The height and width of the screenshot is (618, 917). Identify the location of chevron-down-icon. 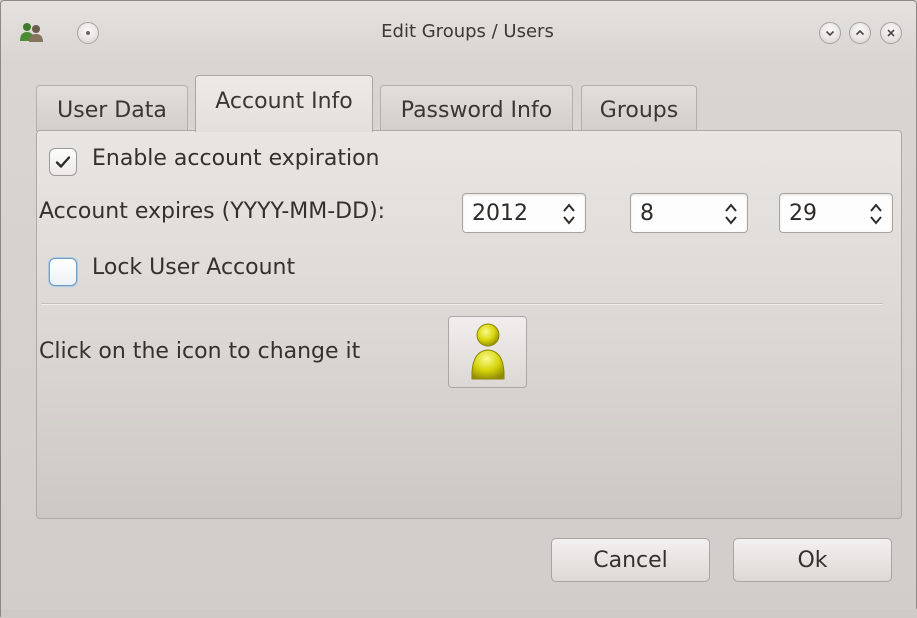
(830, 33).